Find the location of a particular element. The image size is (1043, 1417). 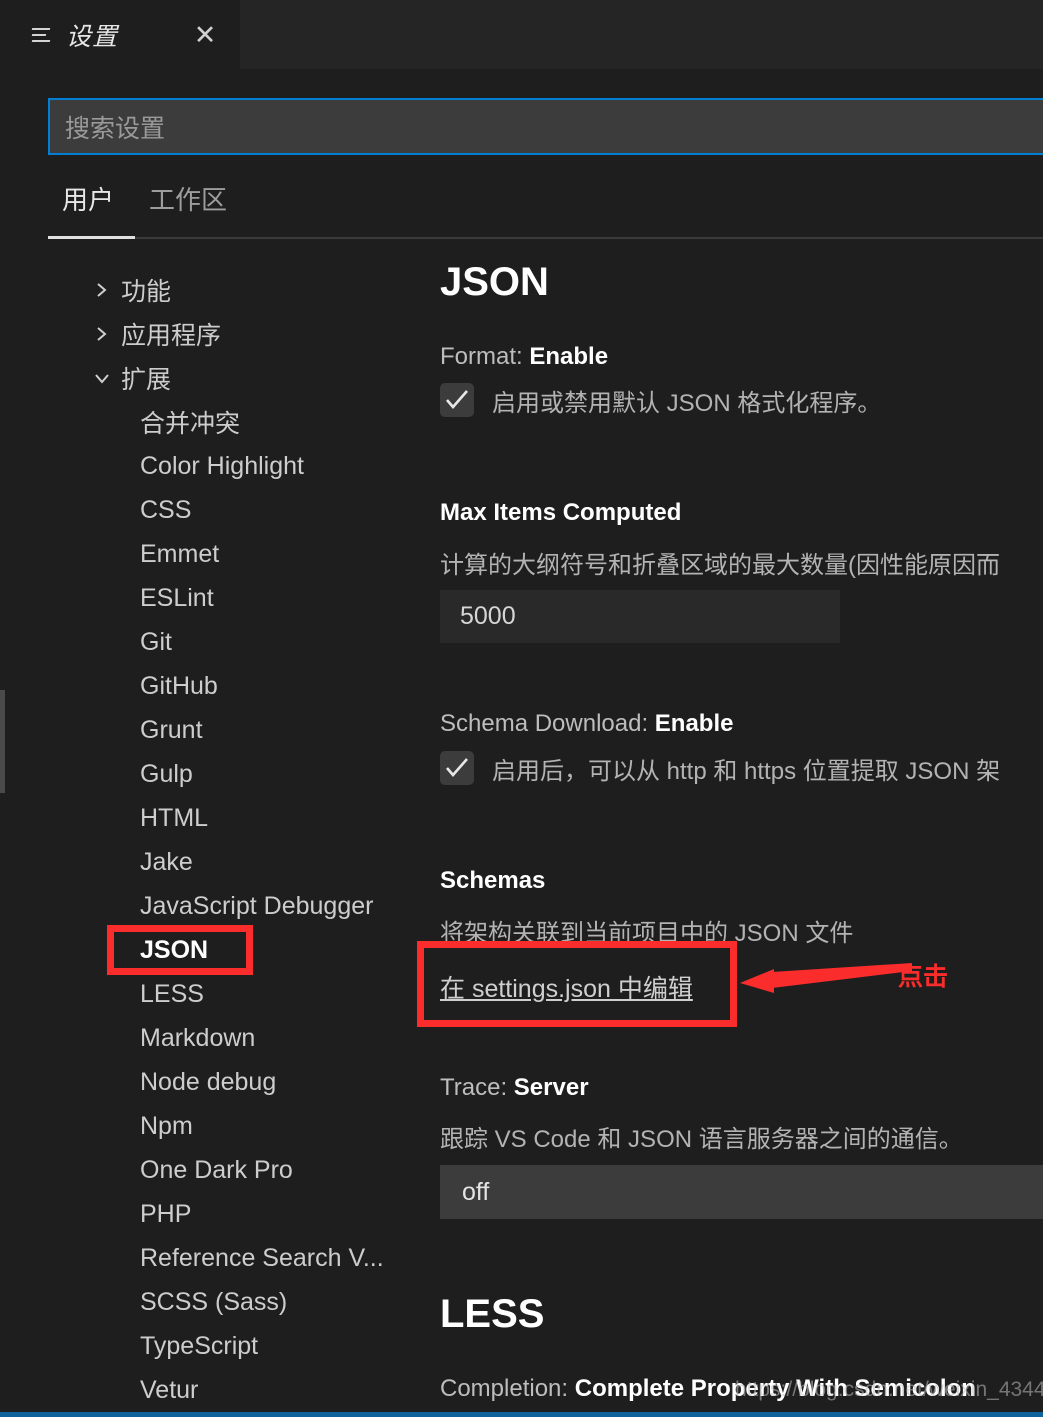

dropdown-trace-server: off is located at coordinates (741, 1192).